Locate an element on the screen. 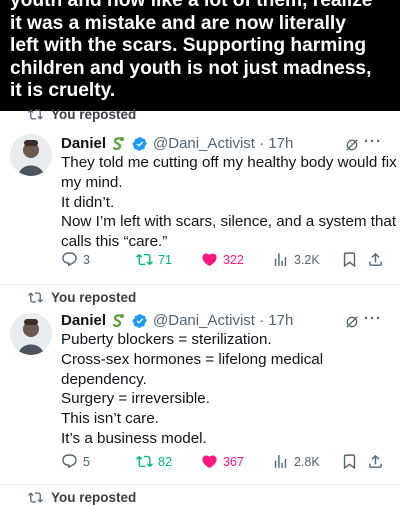 Image resolution: width=400 pixels, height=505 pixels. repost-count: 71 is located at coordinates (165, 259).